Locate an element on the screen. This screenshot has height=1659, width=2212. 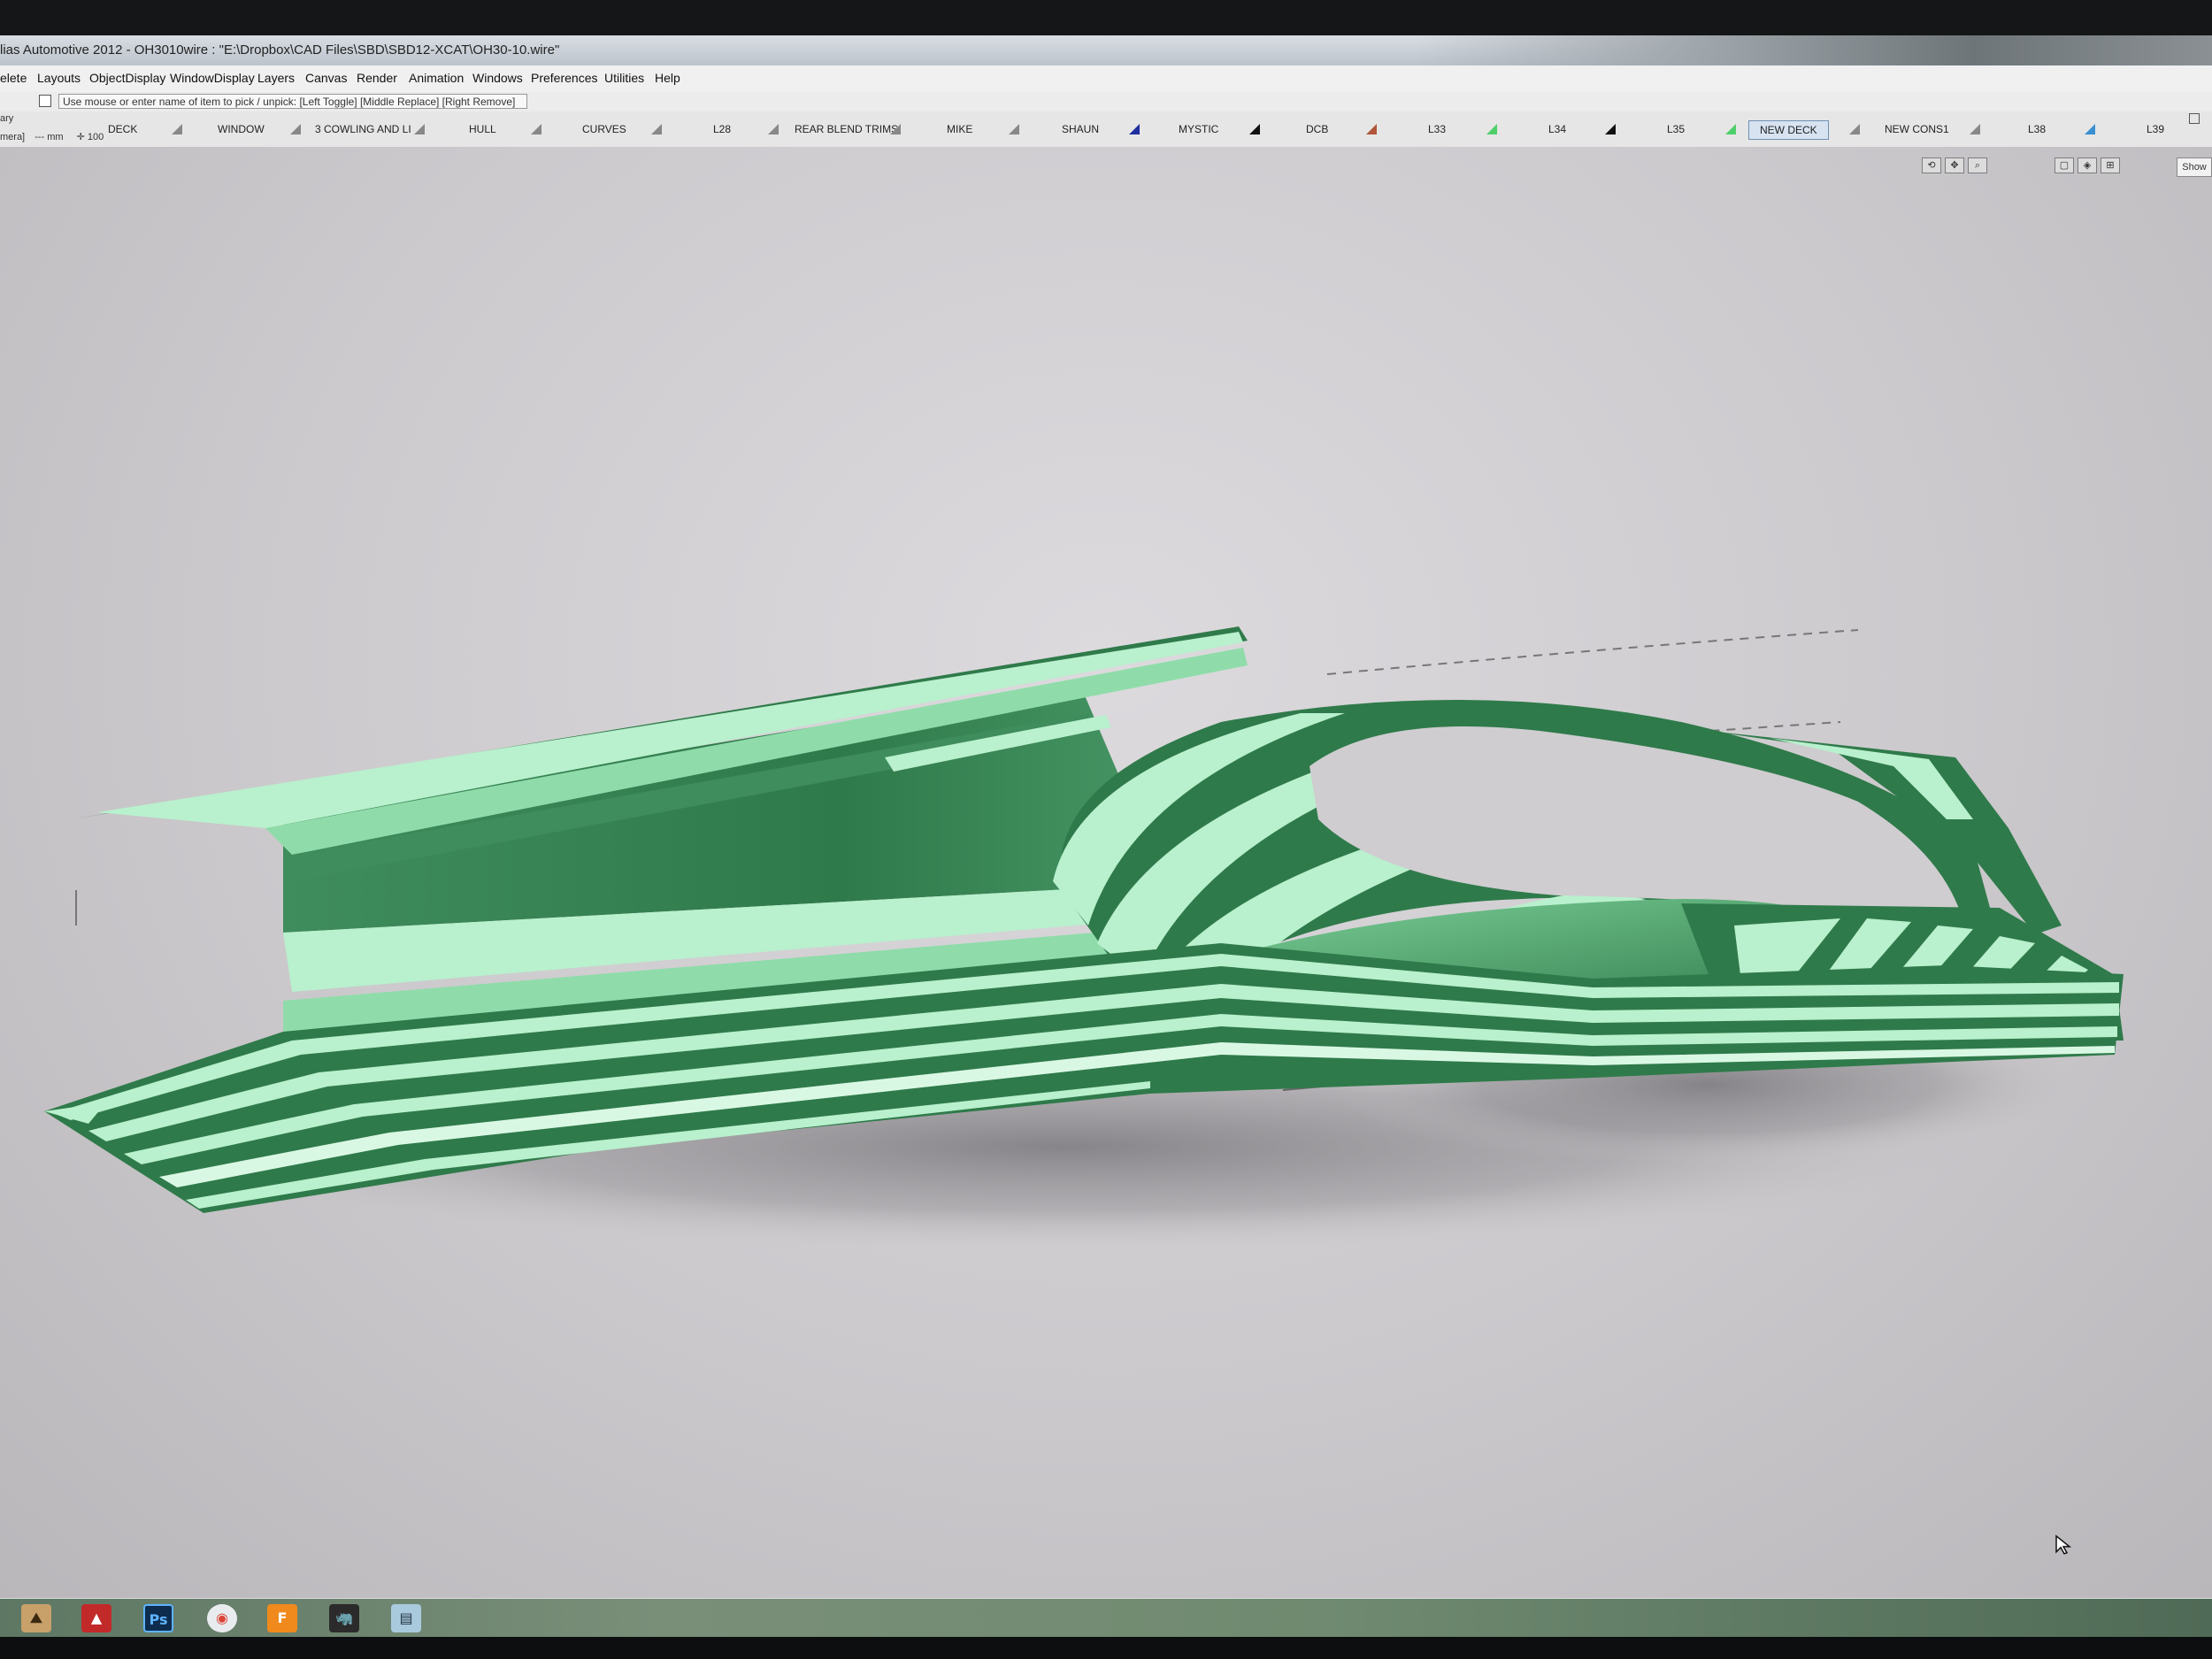
show-button: Show is located at coordinates (2194, 167).